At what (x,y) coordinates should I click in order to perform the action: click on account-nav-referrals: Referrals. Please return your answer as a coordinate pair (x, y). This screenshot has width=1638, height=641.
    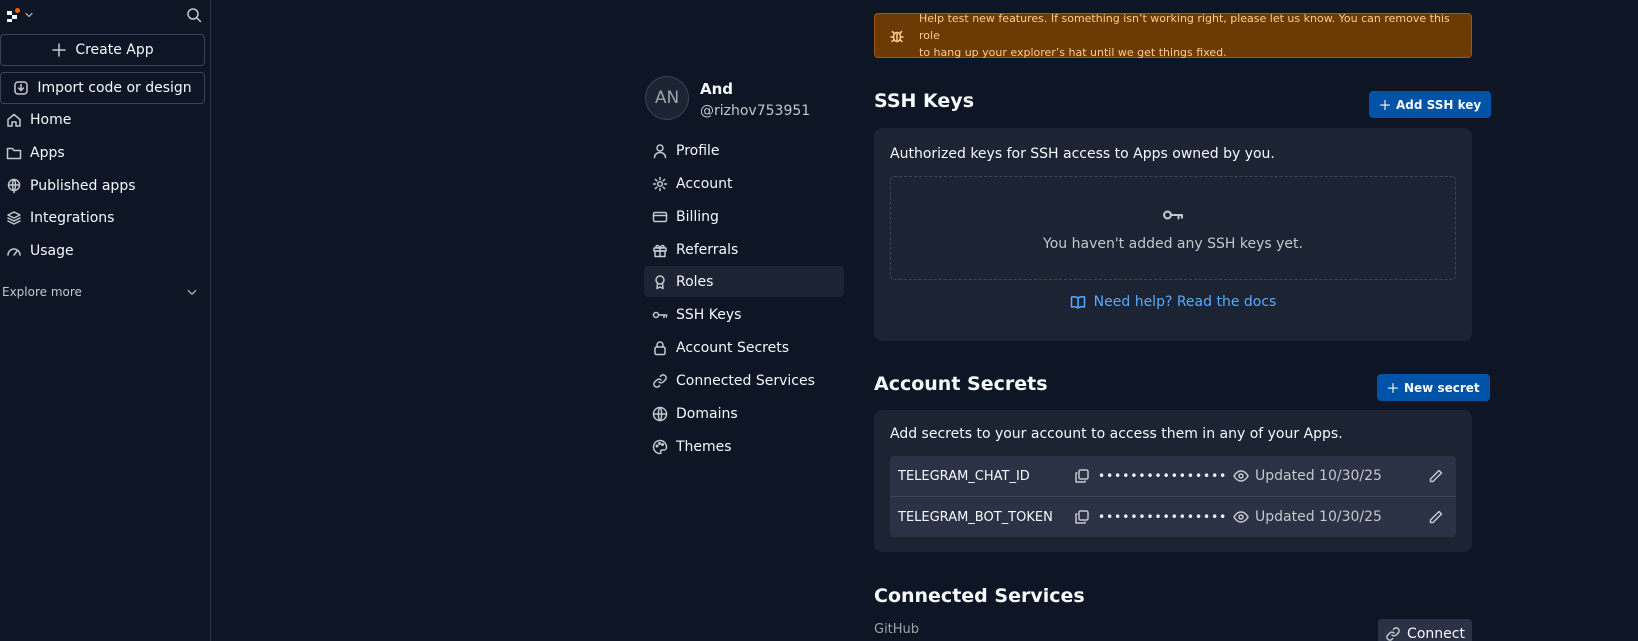
    Looking at the image, I should click on (744, 249).